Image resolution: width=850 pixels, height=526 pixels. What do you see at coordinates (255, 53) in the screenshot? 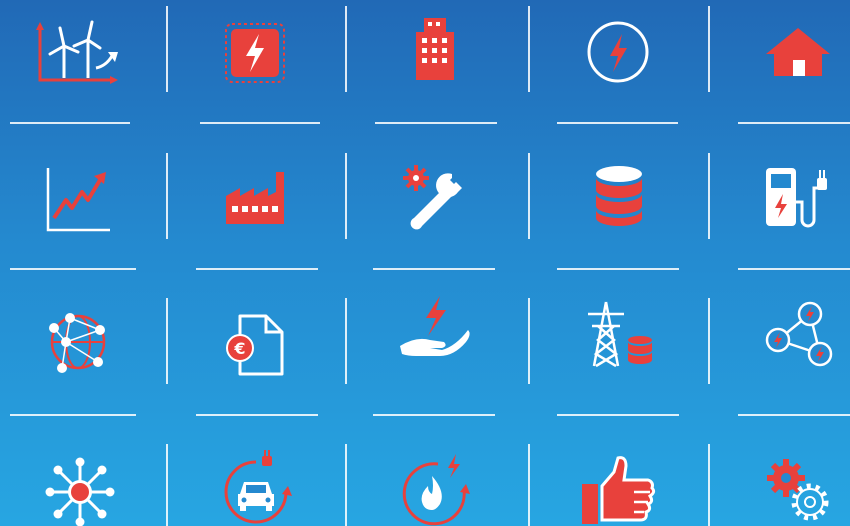
I see `power-chip-icon` at bounding box center [255, 53].